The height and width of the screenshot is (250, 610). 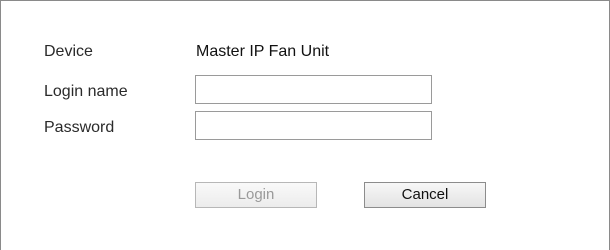 What do you see at coordinates (313, 125) in the screenshot?
I see `password-input` at bounding box center [313, 125].